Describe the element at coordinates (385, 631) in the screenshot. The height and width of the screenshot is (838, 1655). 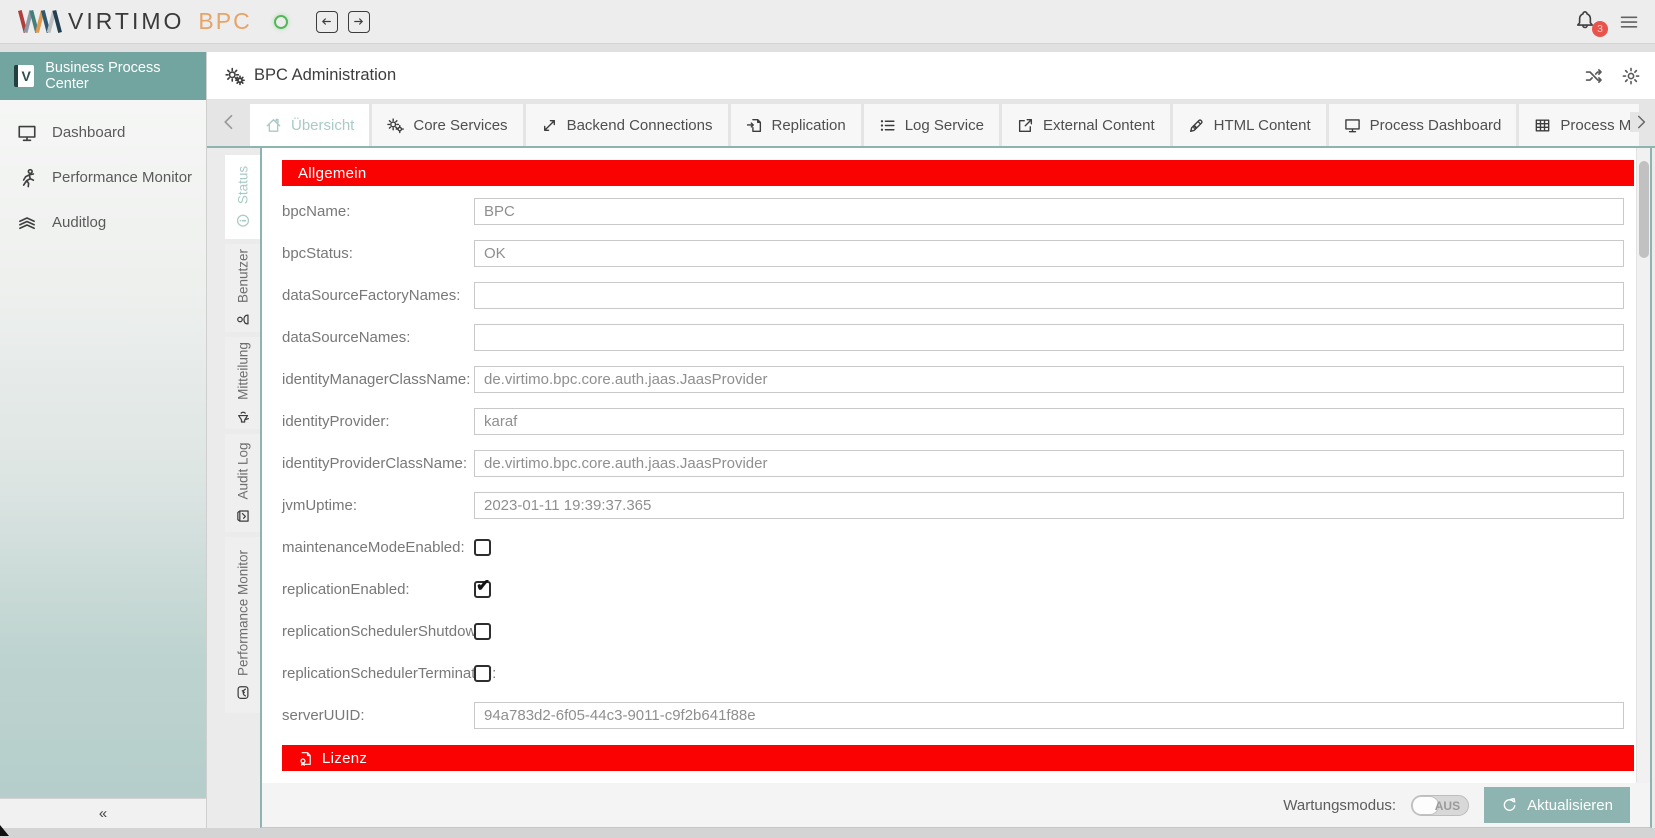
I see `field-label-replicationSchedulerShutdown: replicationSchedulerShutdown:` at that location.